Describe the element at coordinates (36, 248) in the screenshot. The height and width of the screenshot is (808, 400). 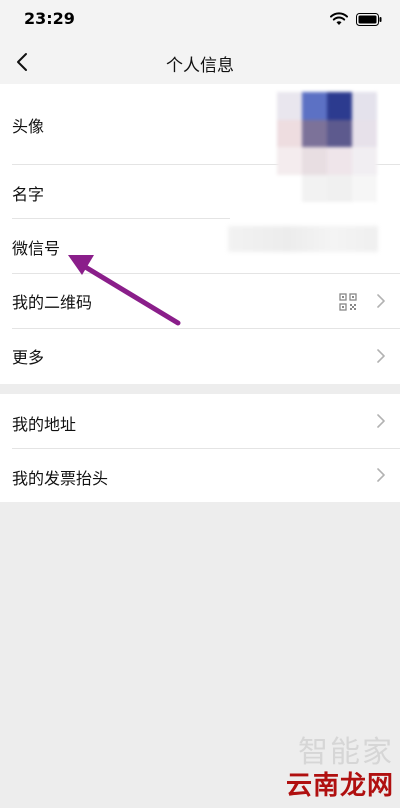
I see `row-label: 微信号` at that location.